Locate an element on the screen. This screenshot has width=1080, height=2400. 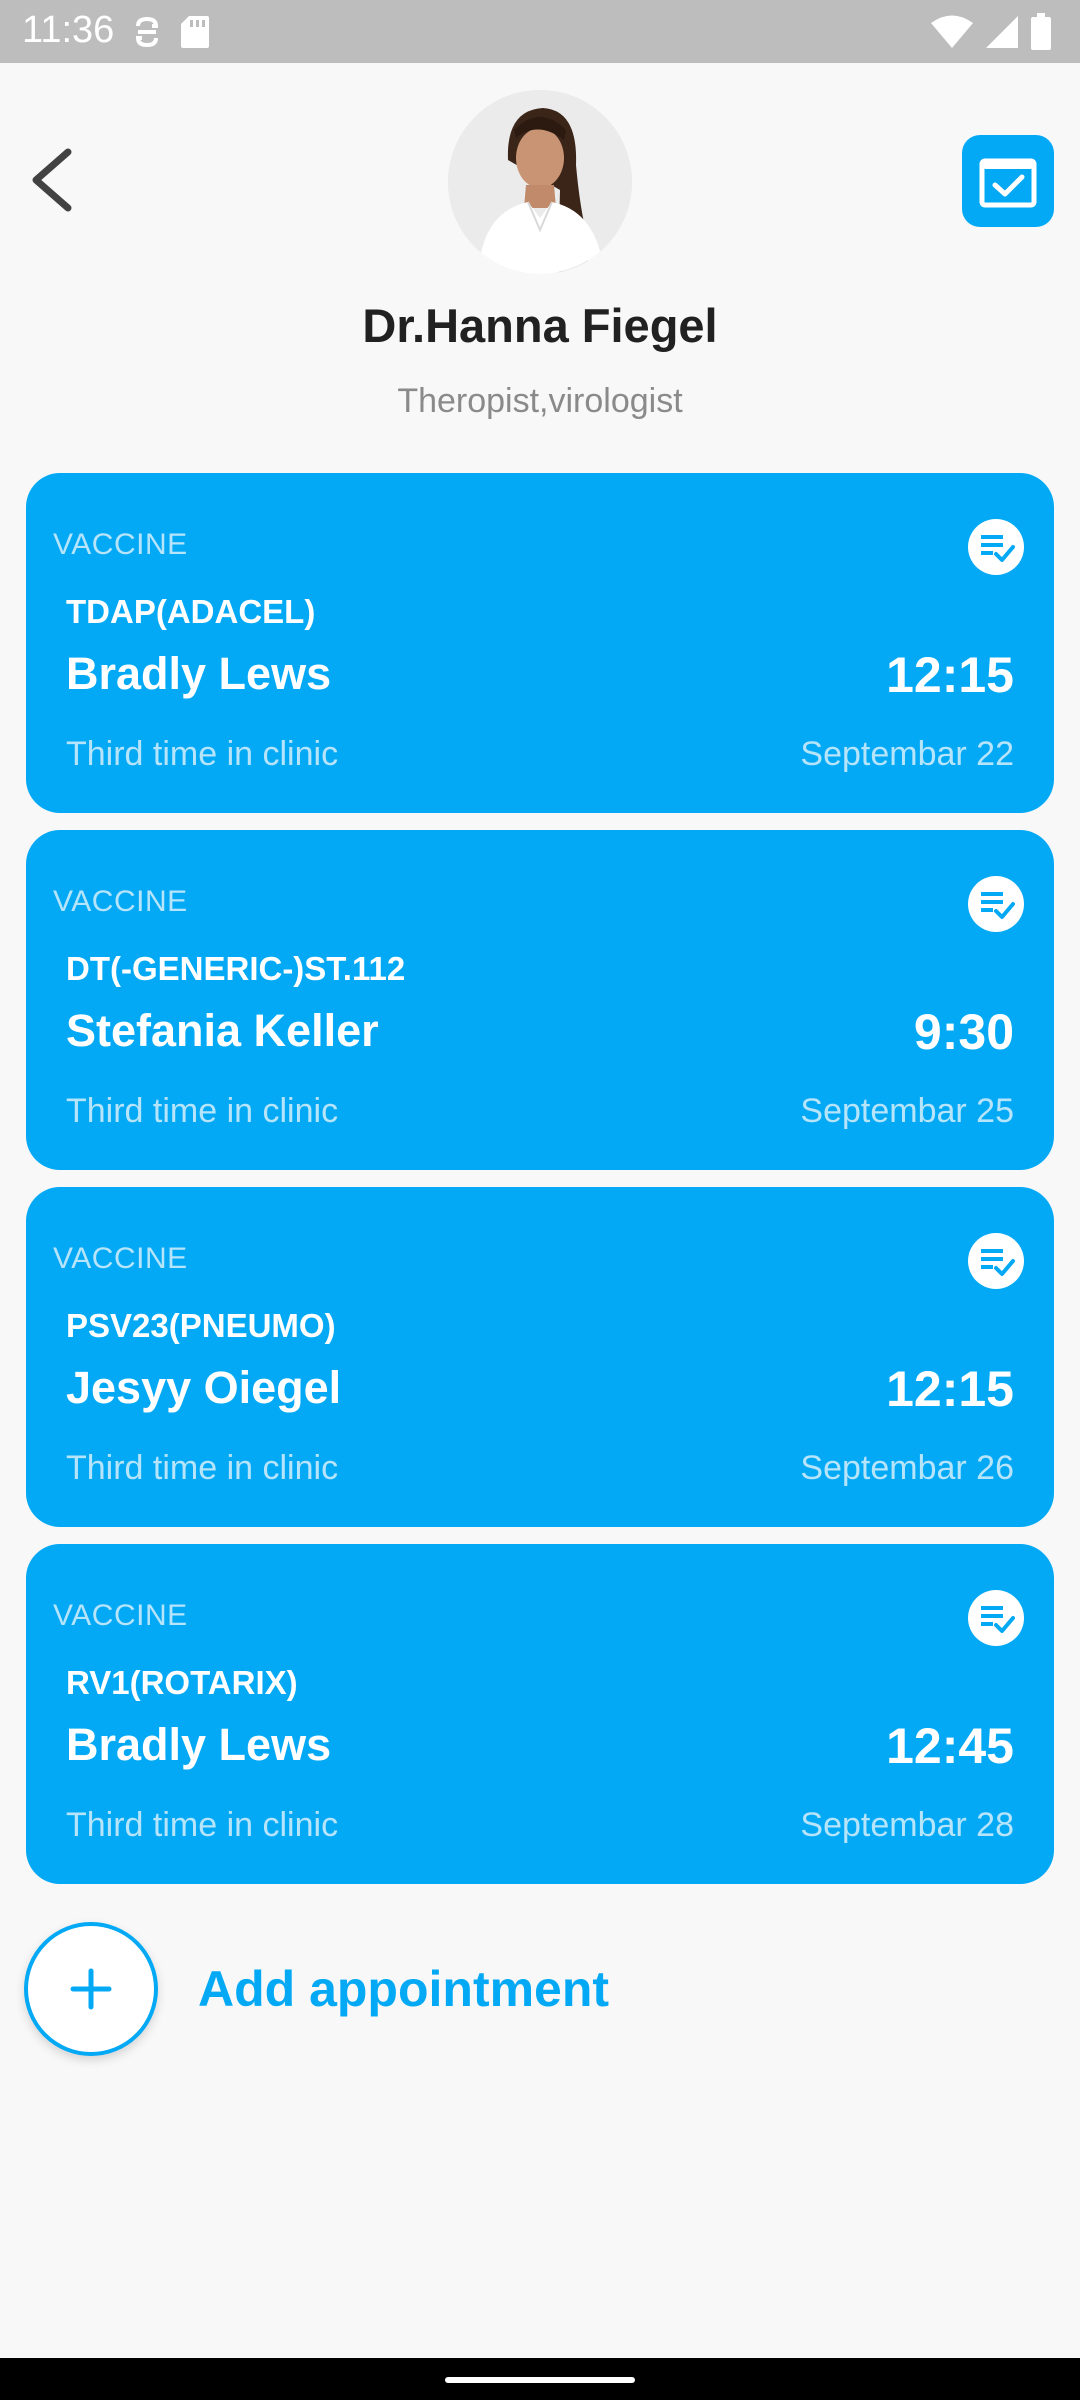
status-left-icons is located at coordinates (170, 32).